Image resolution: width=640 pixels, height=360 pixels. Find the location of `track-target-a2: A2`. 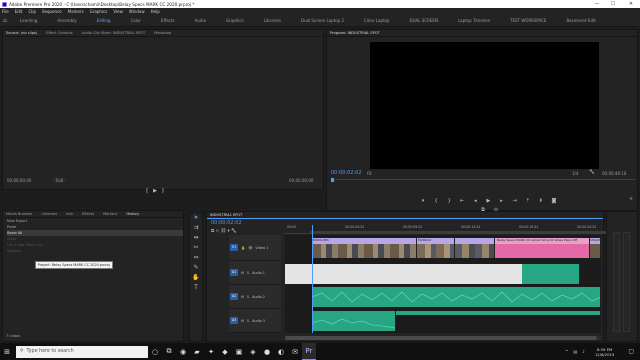

track-target-a2: A2 is located at coordinates (234, 296).